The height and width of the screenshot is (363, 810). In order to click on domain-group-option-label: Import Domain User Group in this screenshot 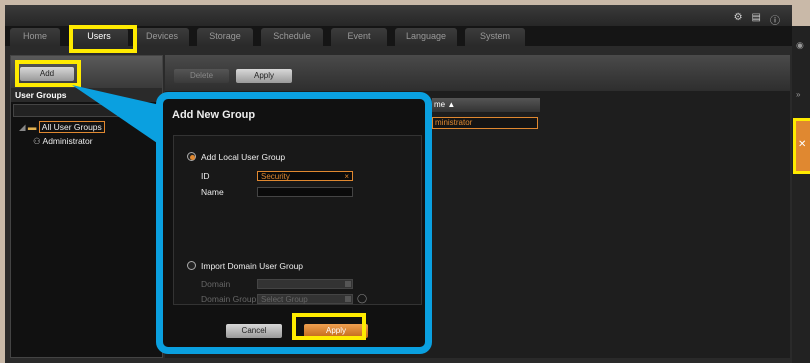, I will do `click(252, 266)`.